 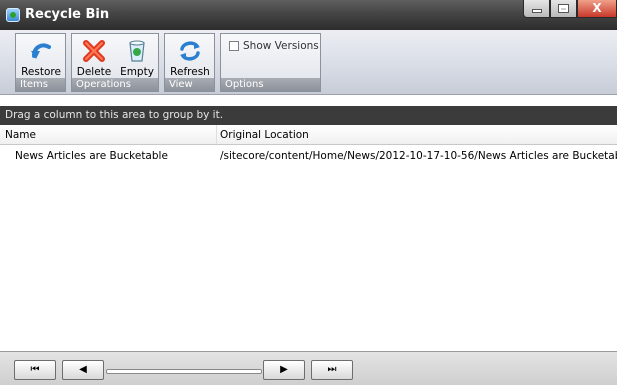 I want to click on delete-label: Delete, so click(x=94, y=72).